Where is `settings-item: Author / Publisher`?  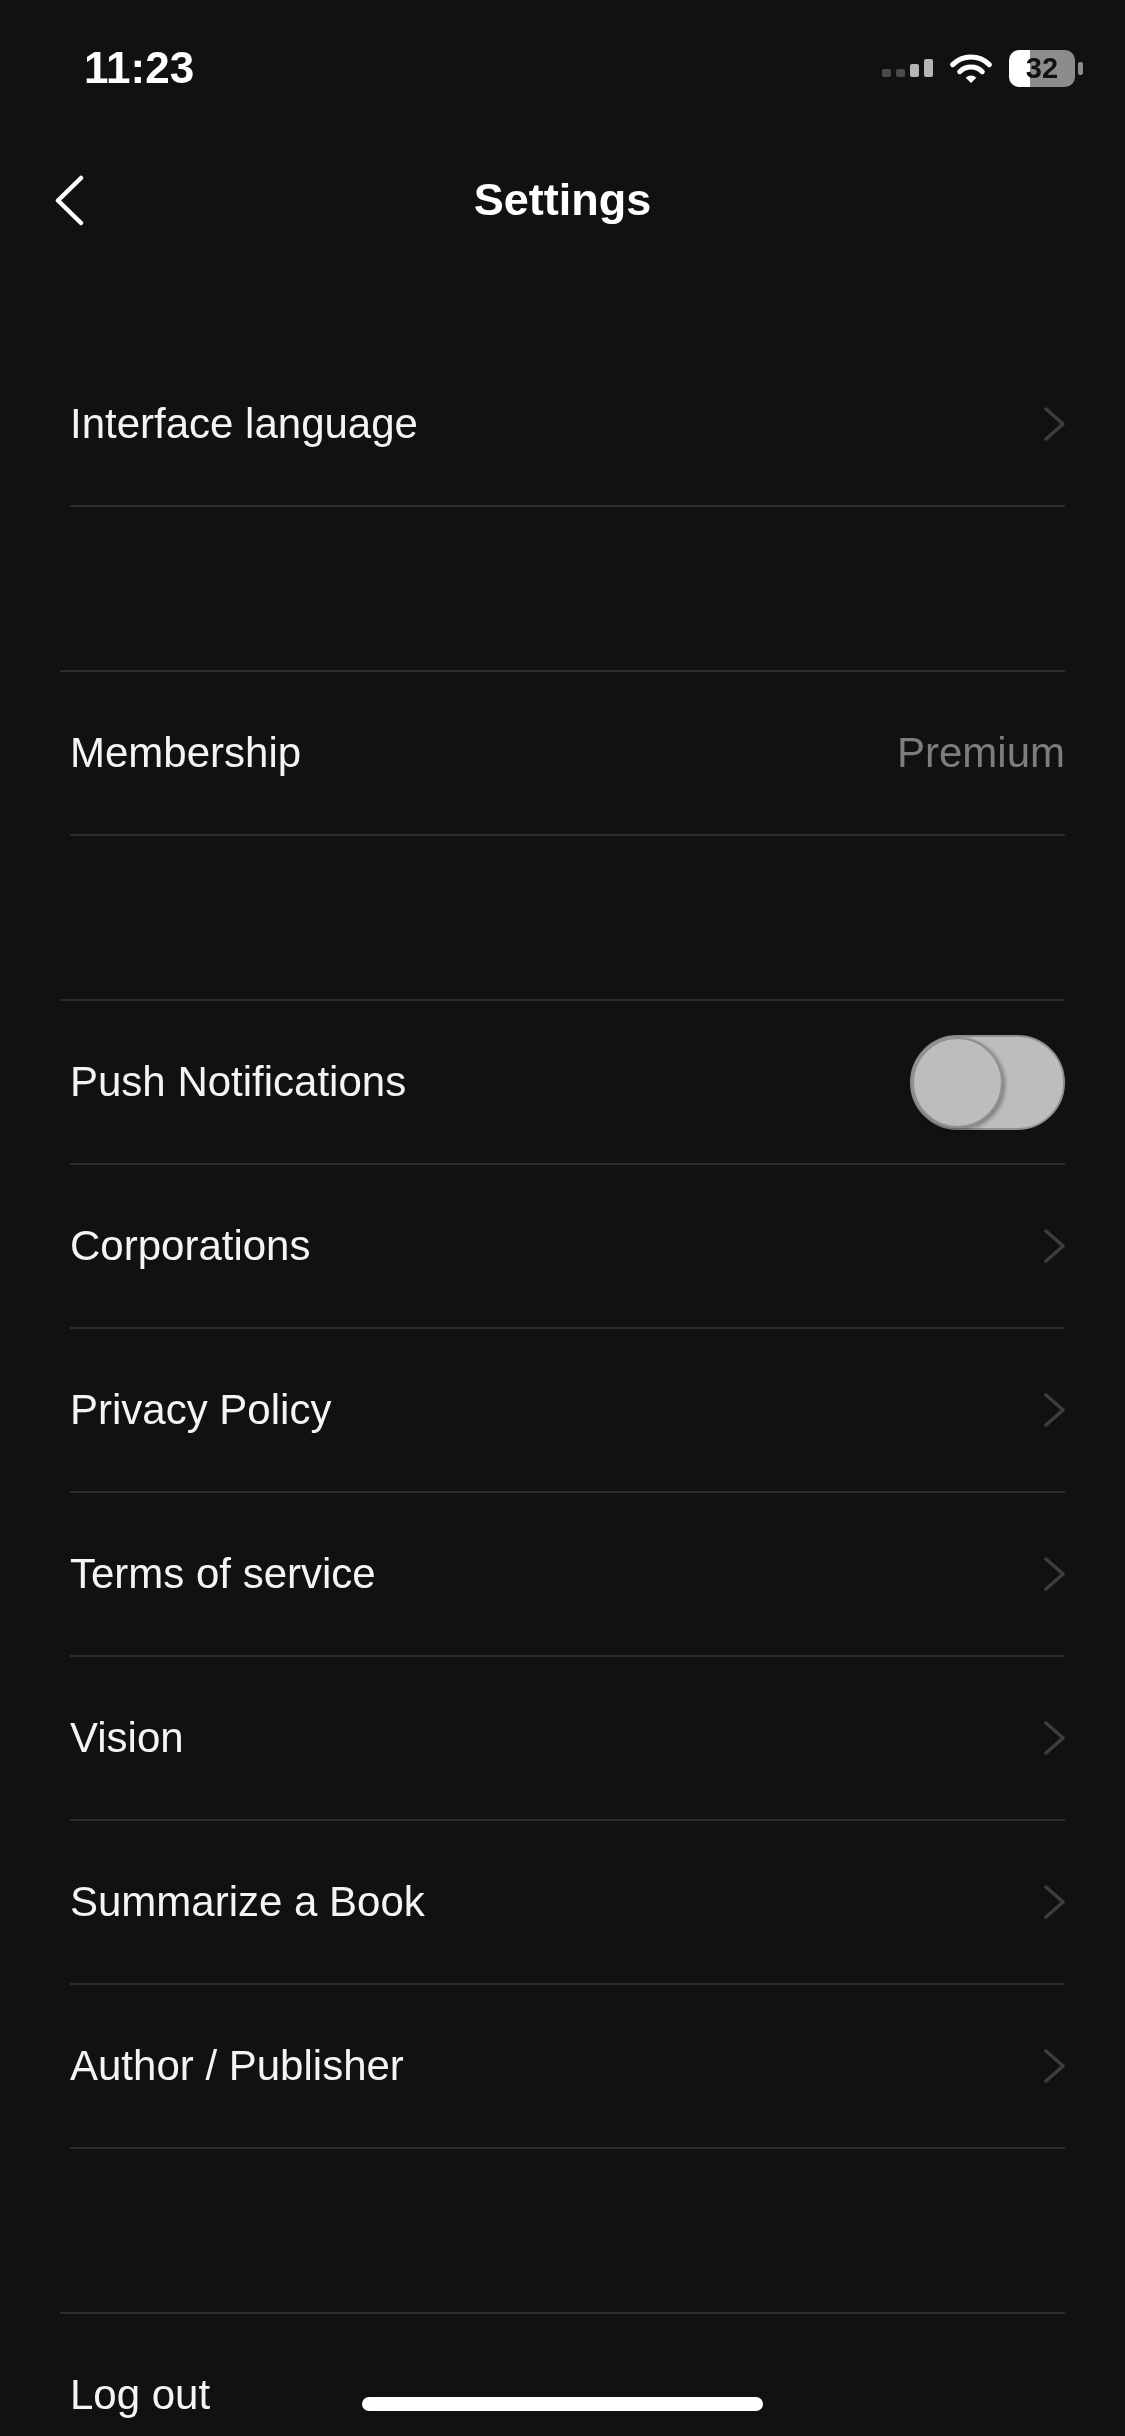 settings-item: Author / Publisher is located at coordinates (567, 2067).